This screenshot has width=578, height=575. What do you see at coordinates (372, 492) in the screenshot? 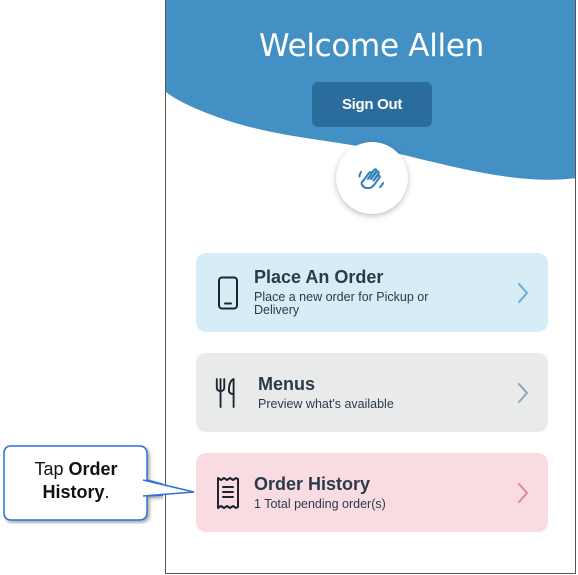
I see `order-history-card: Order History 1 Total pending order(s)` at bounding box center [372, 492].